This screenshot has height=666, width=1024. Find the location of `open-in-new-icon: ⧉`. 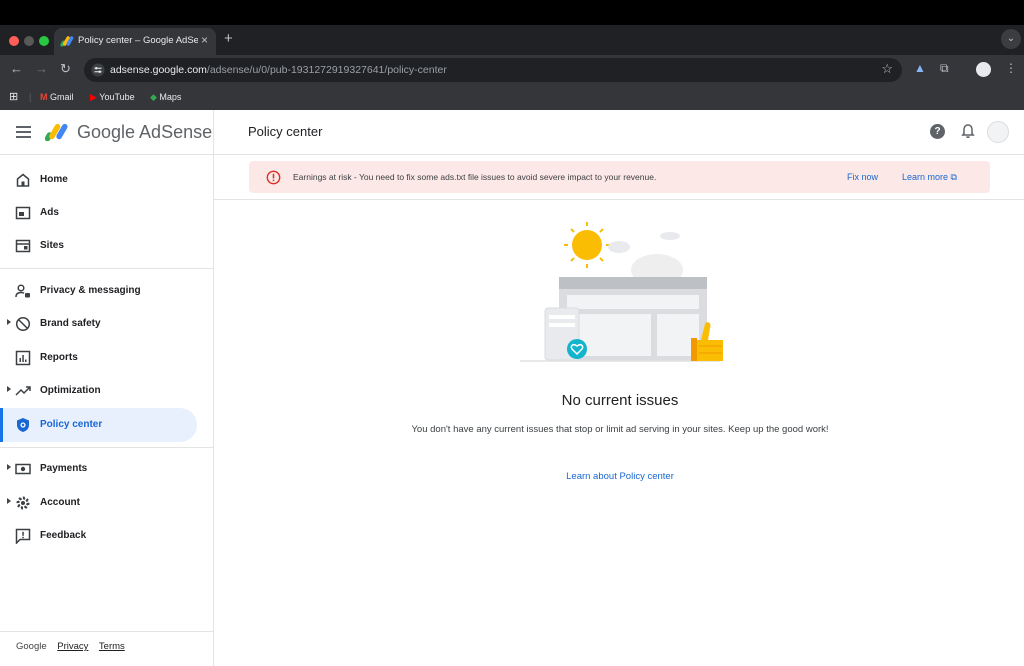

open-in-new-icon: ⧉ is located at coordinates (953, 177).